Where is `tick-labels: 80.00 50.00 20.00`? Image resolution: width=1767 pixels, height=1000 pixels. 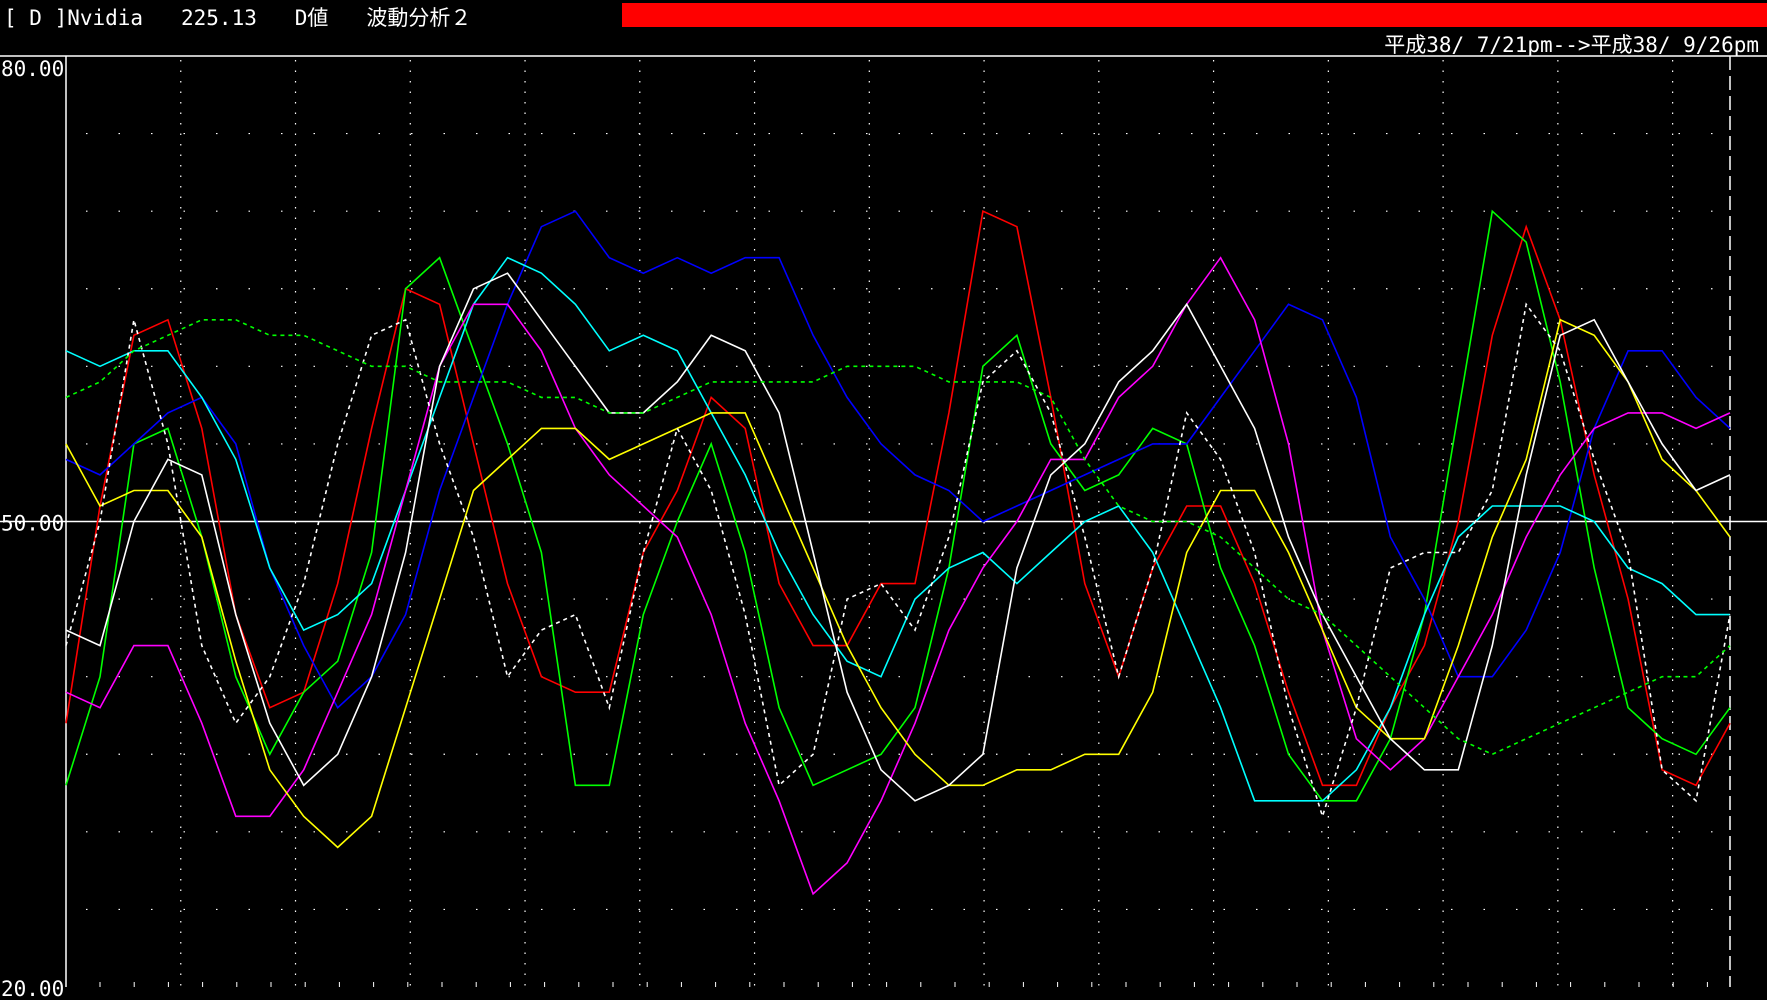 tick-labels: 80.00 50.00 20.00 is located at coordinates (32, 528).